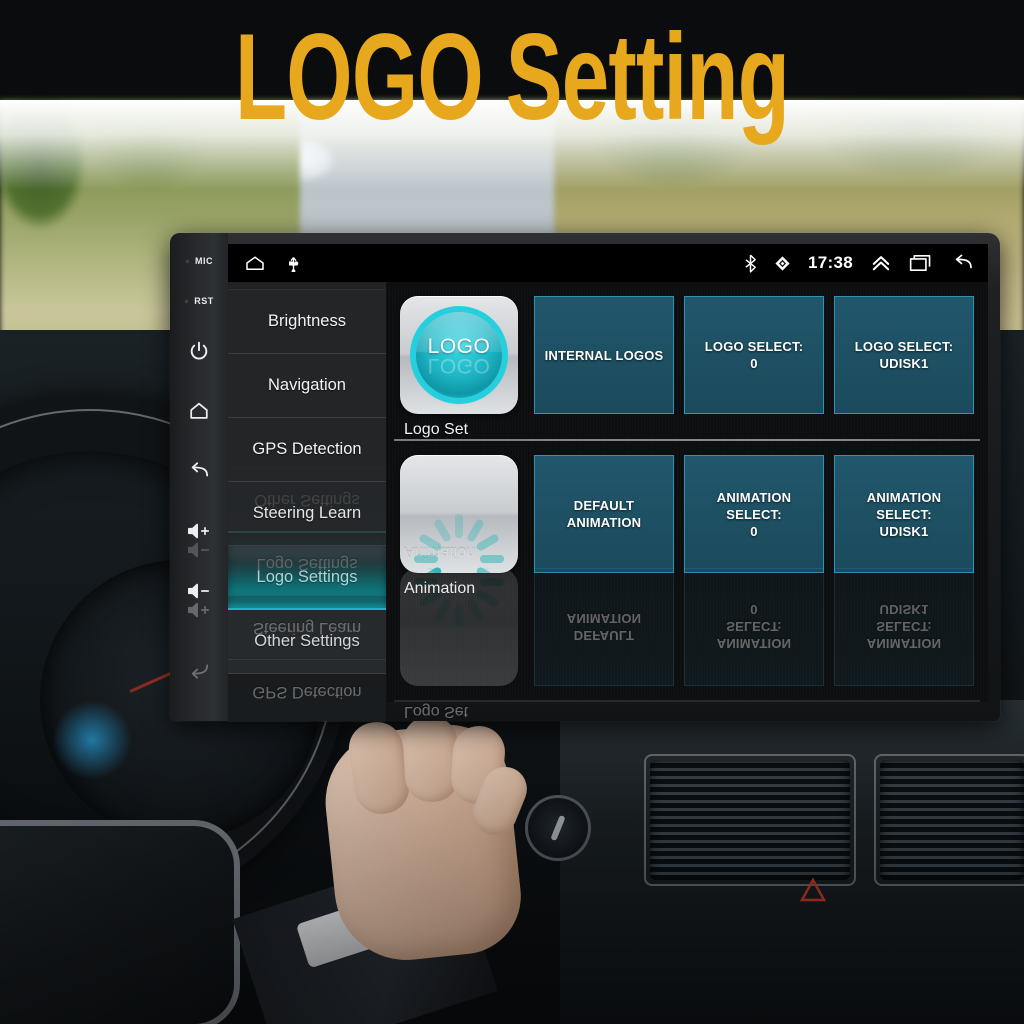 This screenshot has height=1024, width=1024. What do you see at coordinates (436, 429) in the screenshot?
I see `logo-set-caption: Logo Set` at bounding box center [436, 429].